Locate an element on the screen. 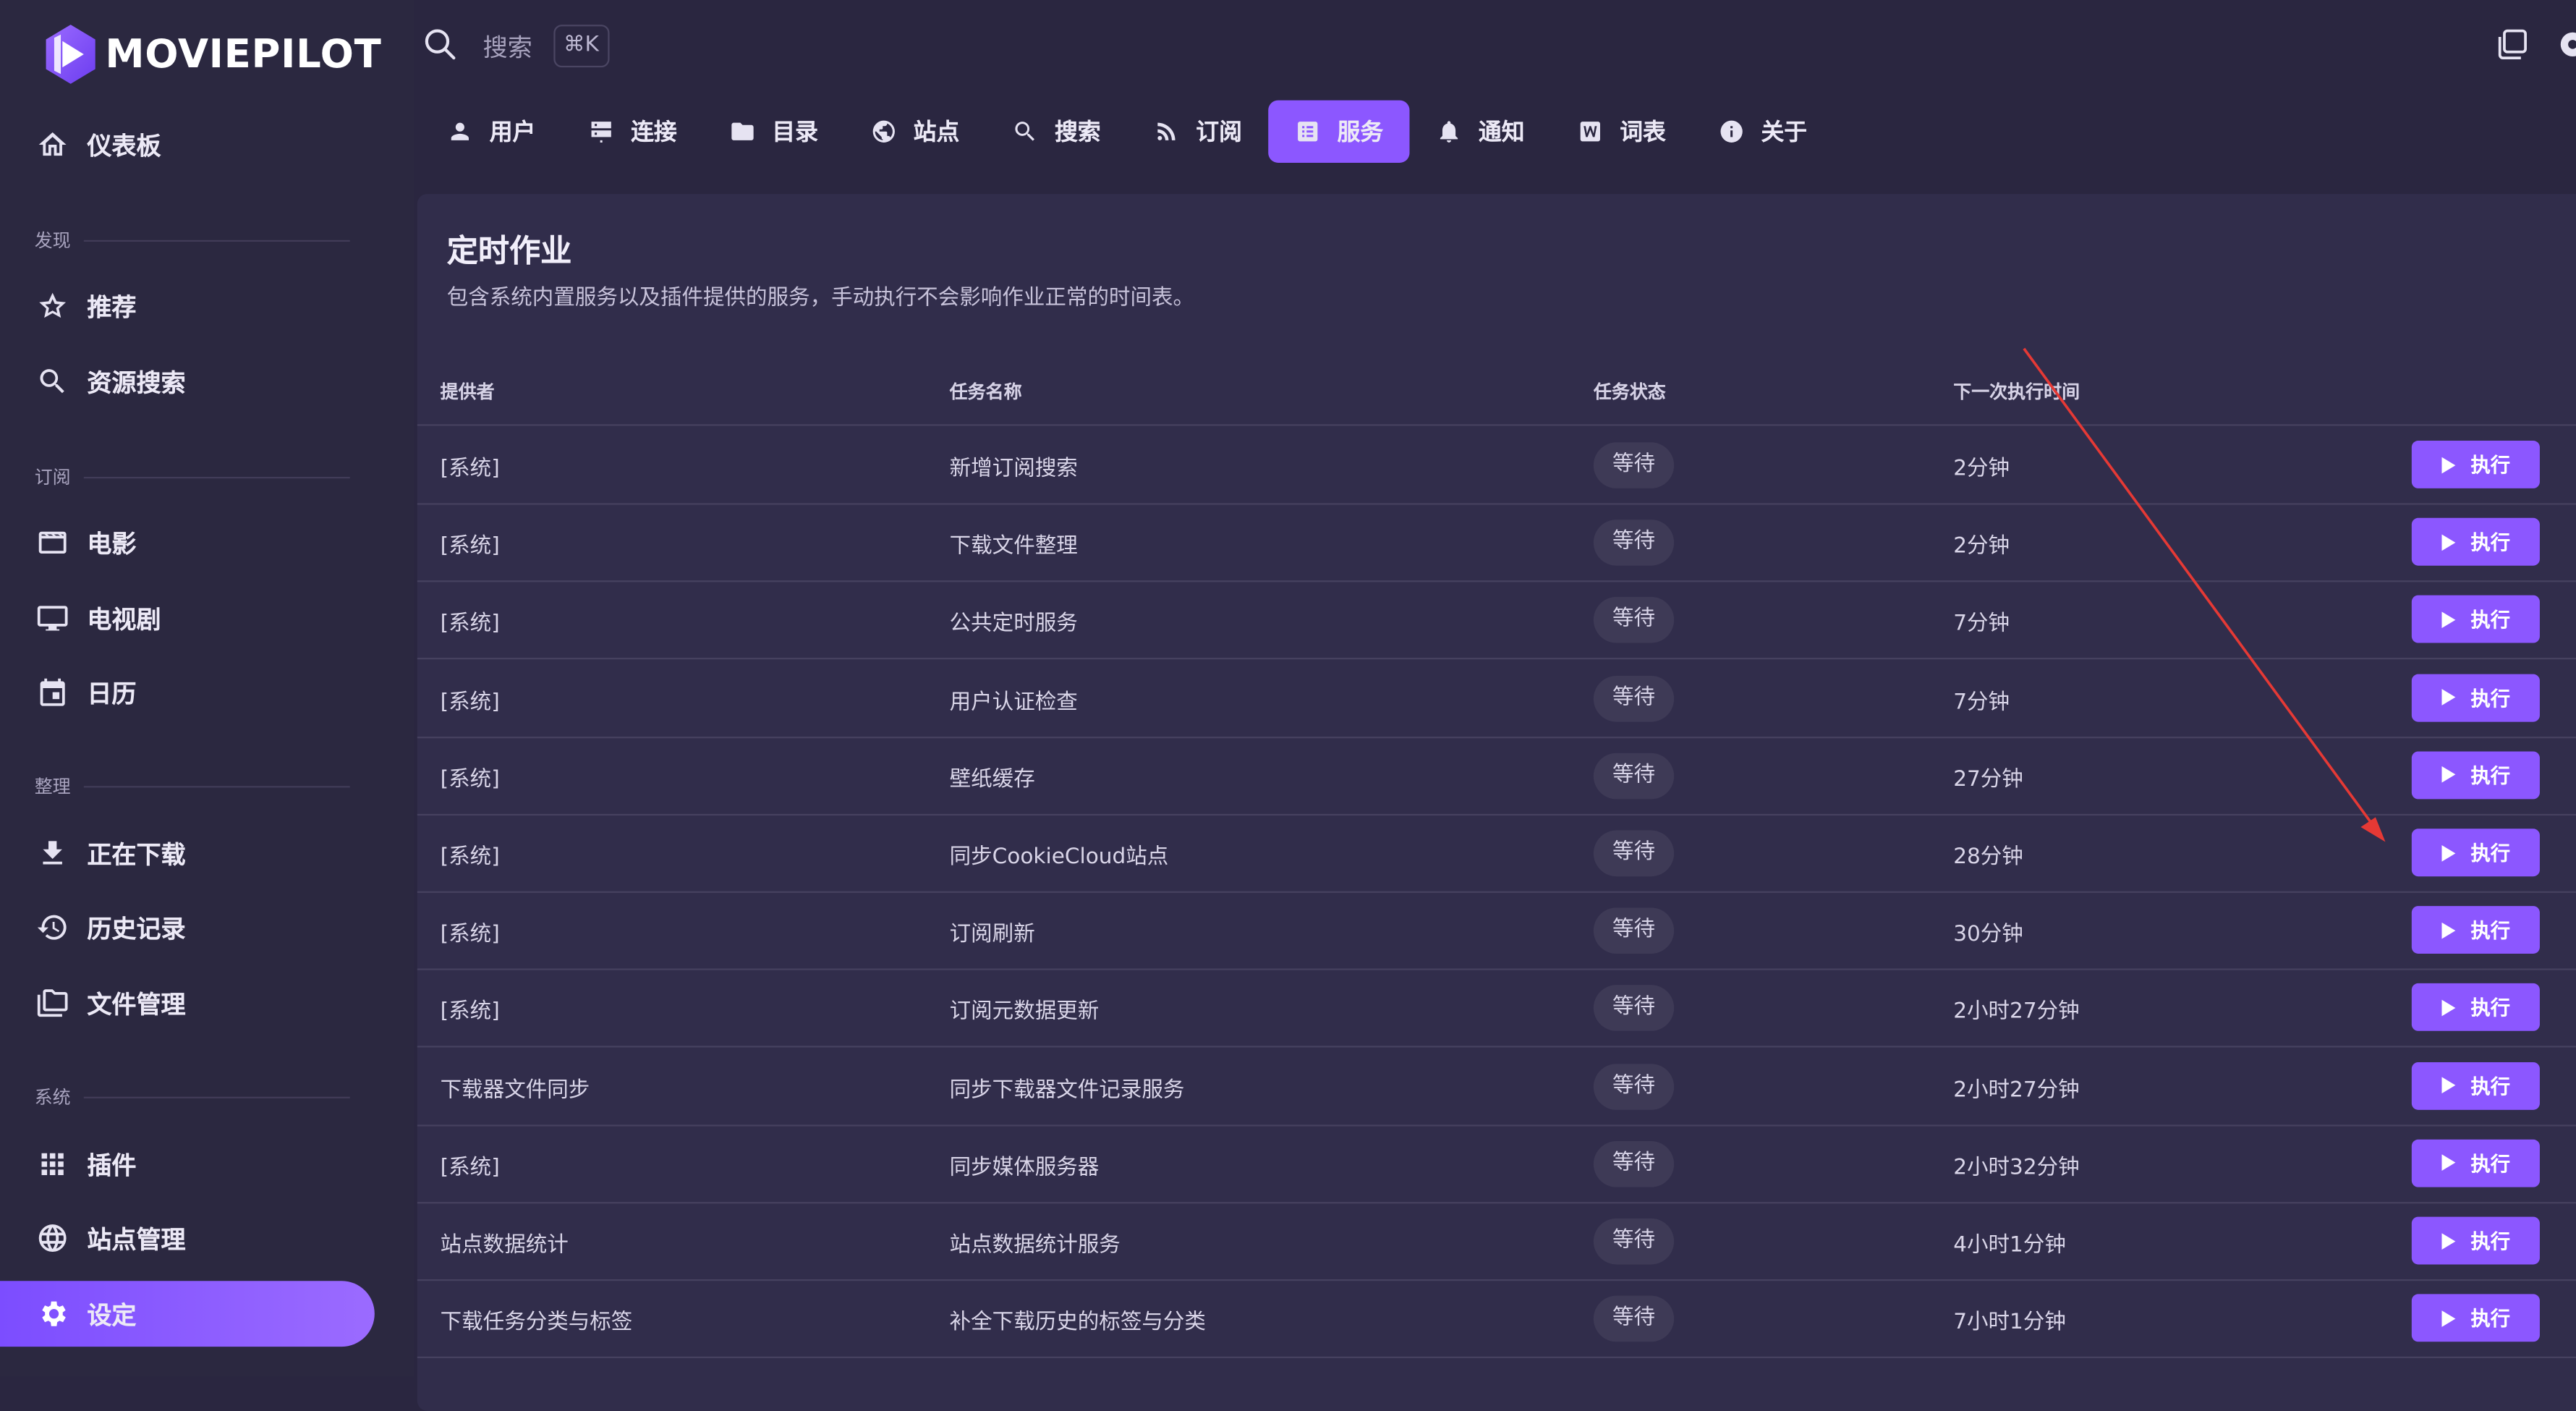 This screenshot has height=1411, width=2576. tab-services: 服务 is located at coordinates (1339, 131).